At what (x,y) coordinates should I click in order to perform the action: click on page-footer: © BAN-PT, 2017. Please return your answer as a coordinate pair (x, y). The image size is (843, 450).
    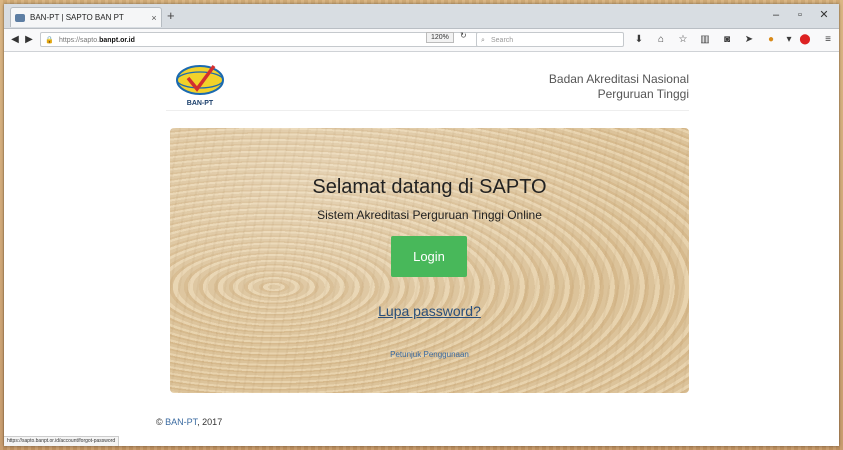
    Looking at the image, I should click on (189, 422).